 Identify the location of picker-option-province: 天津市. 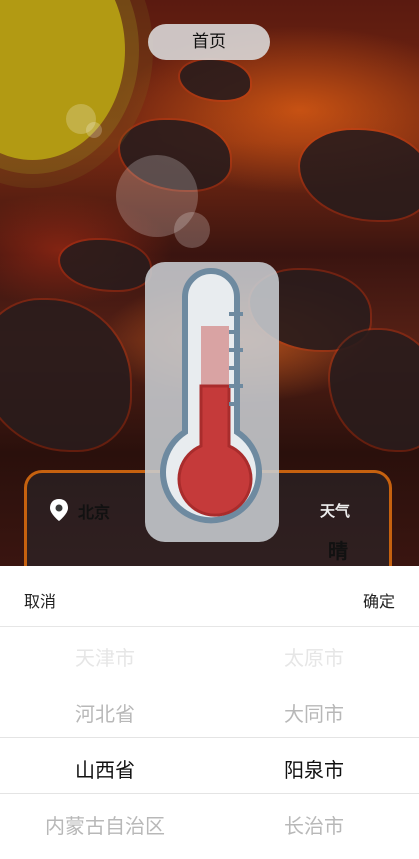
(105, 656).